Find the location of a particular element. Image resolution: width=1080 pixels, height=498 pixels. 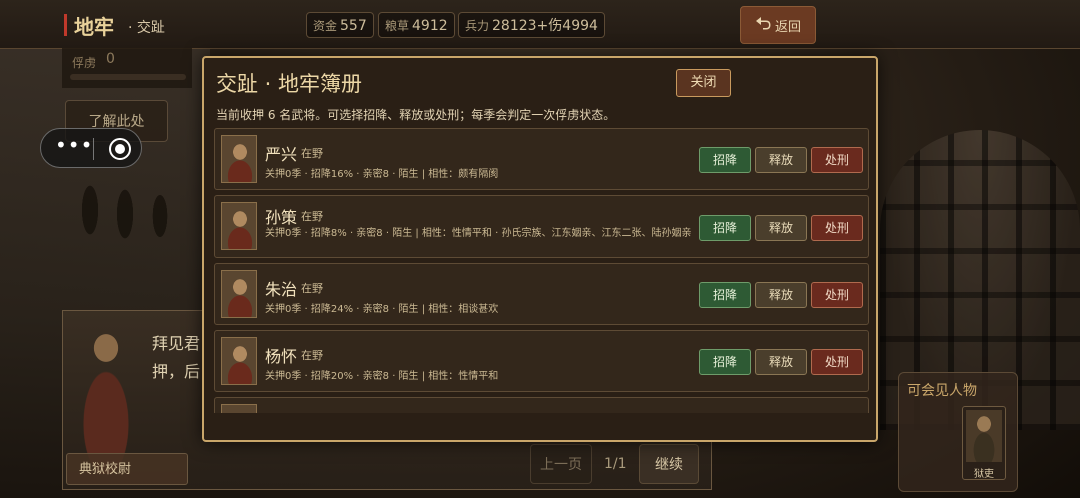

speaker-name-tag: 典狱校尉 is located at coordinates (127, 469).